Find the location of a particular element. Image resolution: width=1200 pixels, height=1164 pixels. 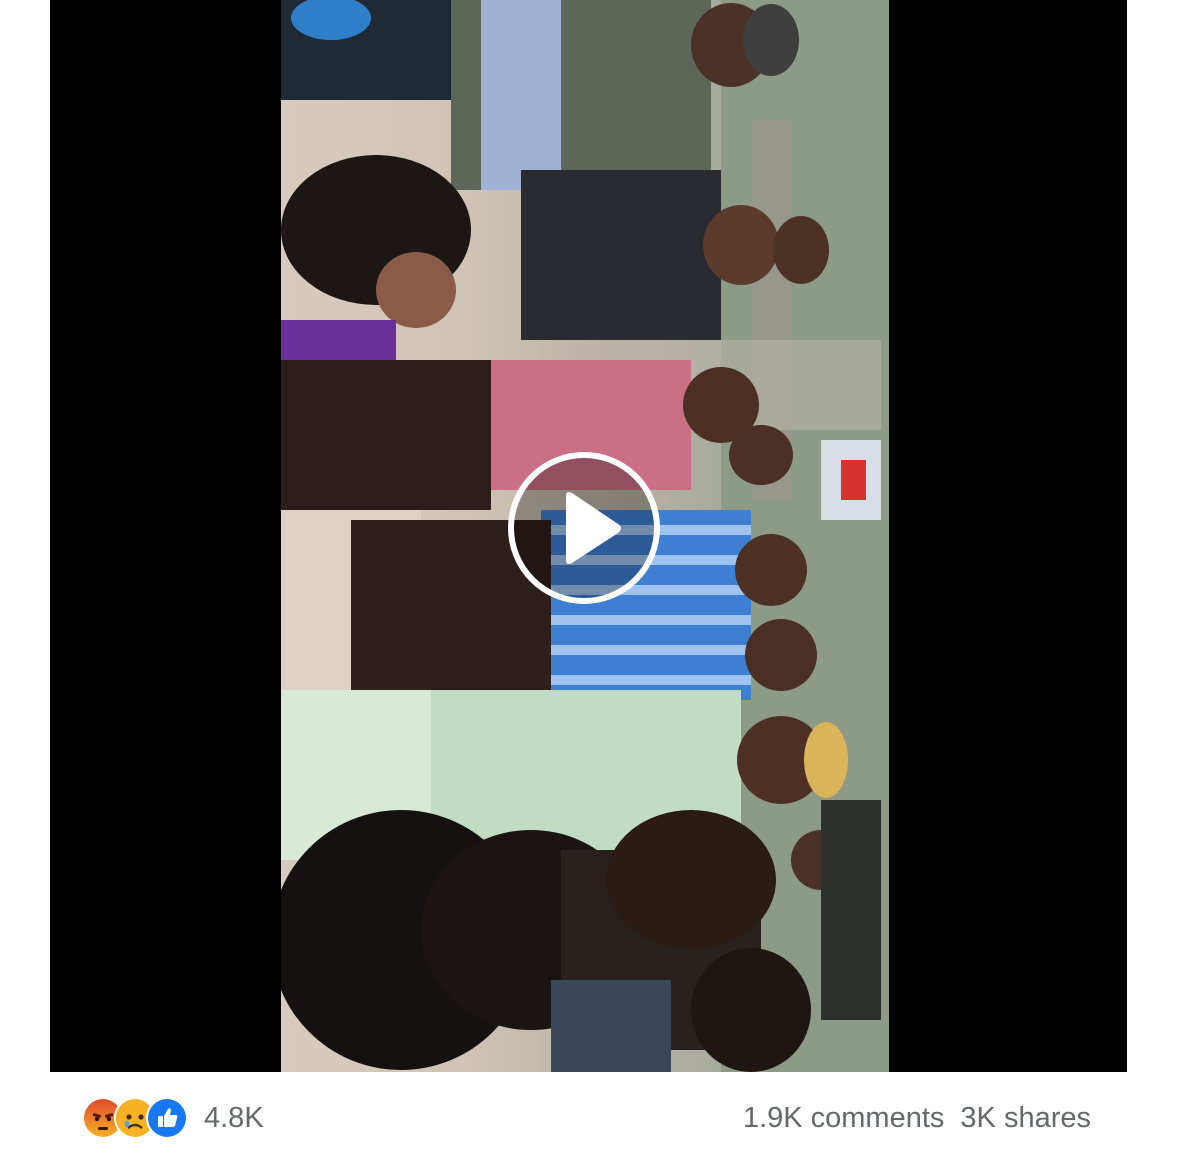

reactions-summary: 4.8K is located at coordinates (173, 1118).